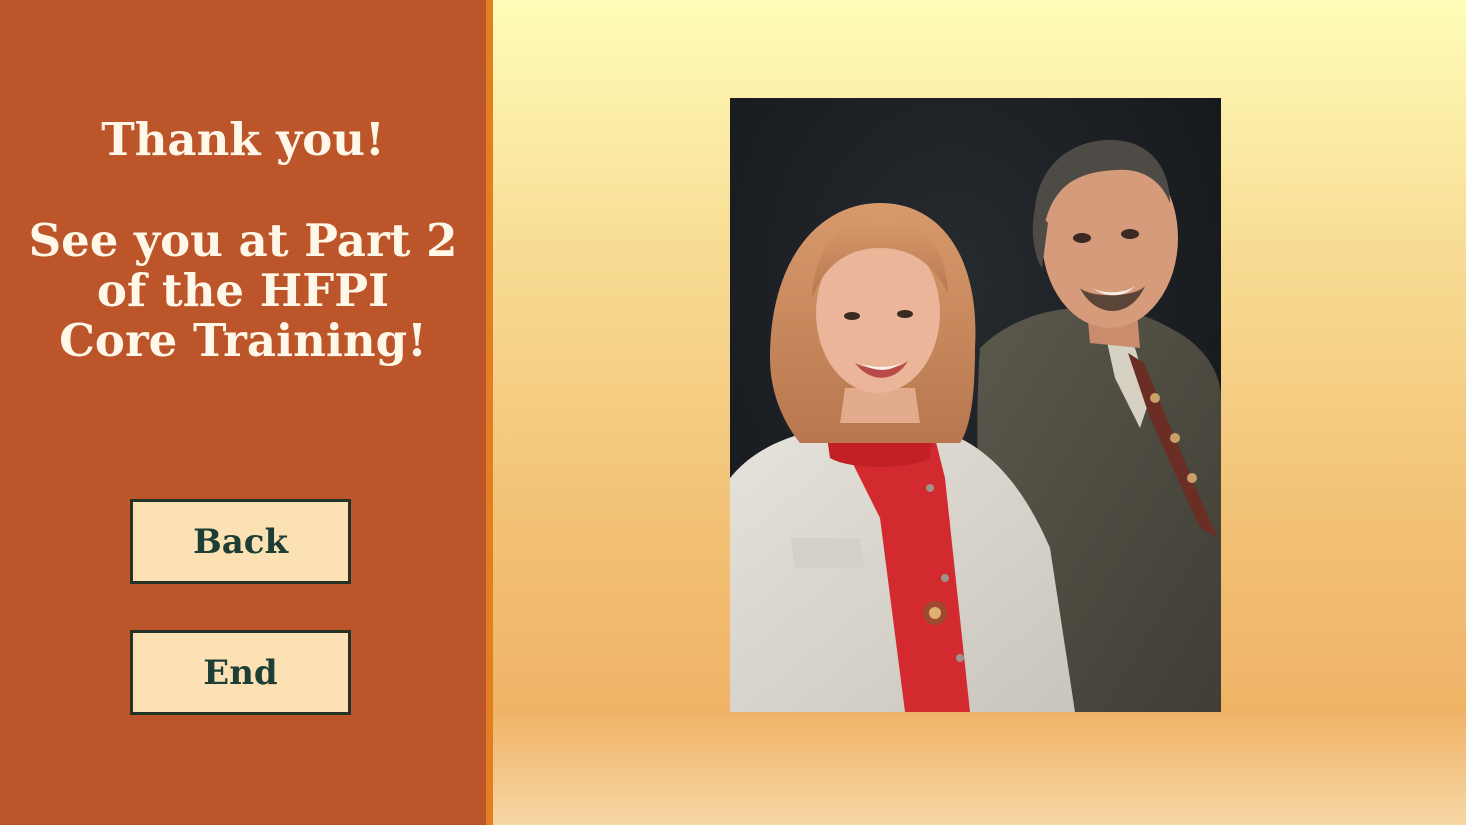 The height and width of the screenshot is (825, 1466). Describe the element at coordinates (243, 240) in the screenshot. I see `message-line-1: See you at Part 2` at that location.